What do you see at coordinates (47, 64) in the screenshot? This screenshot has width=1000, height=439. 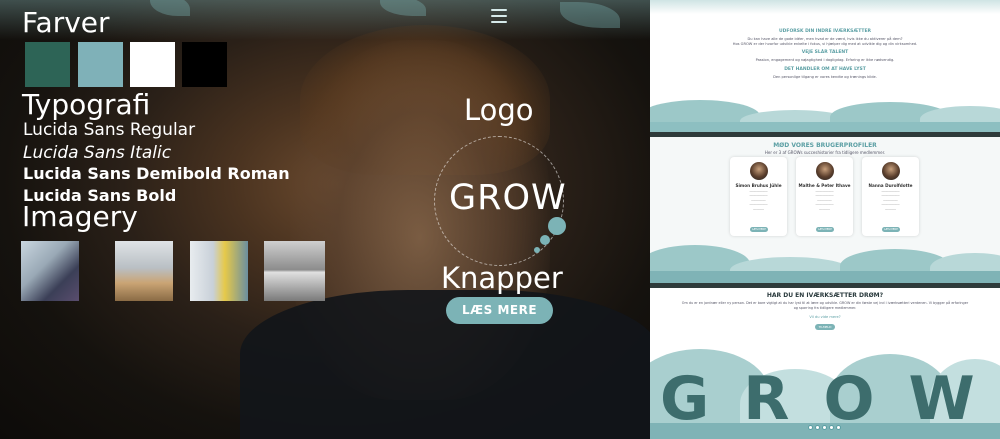 I see `color-swatch-green` at bounding box center [47, 64].